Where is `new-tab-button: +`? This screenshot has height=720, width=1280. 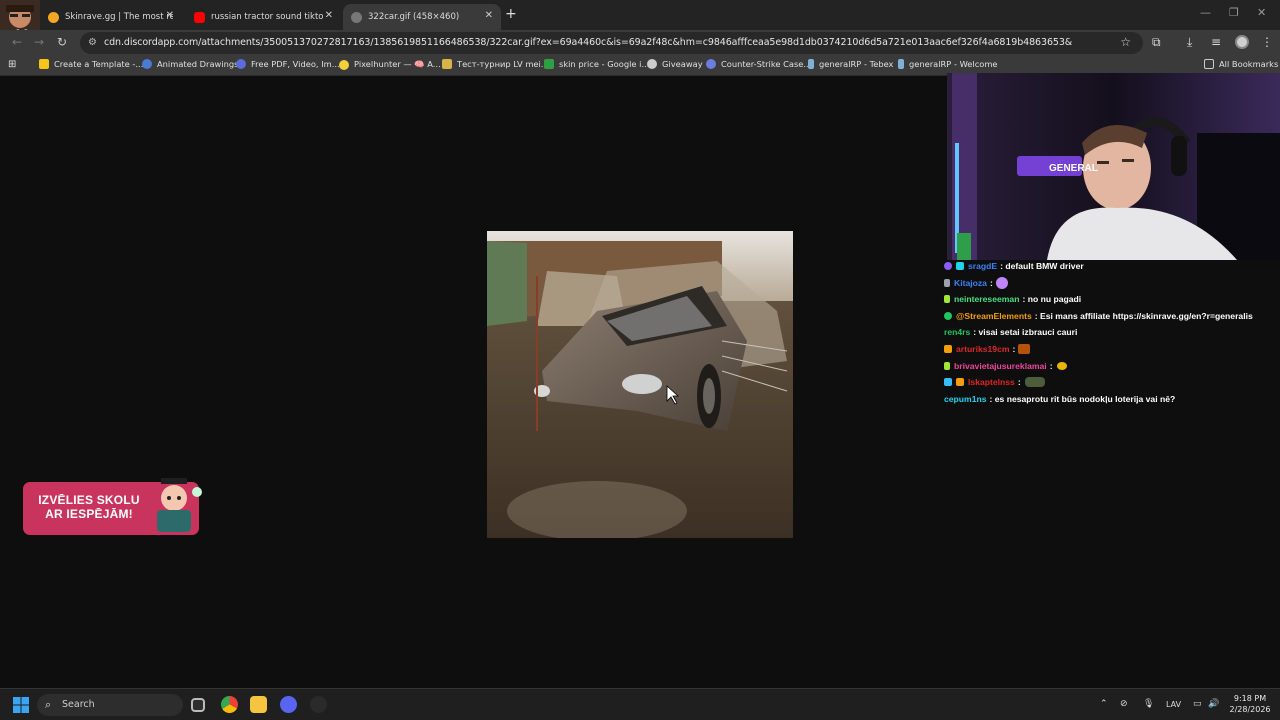
new-tab-button: + is located at coordinates (511, 14).